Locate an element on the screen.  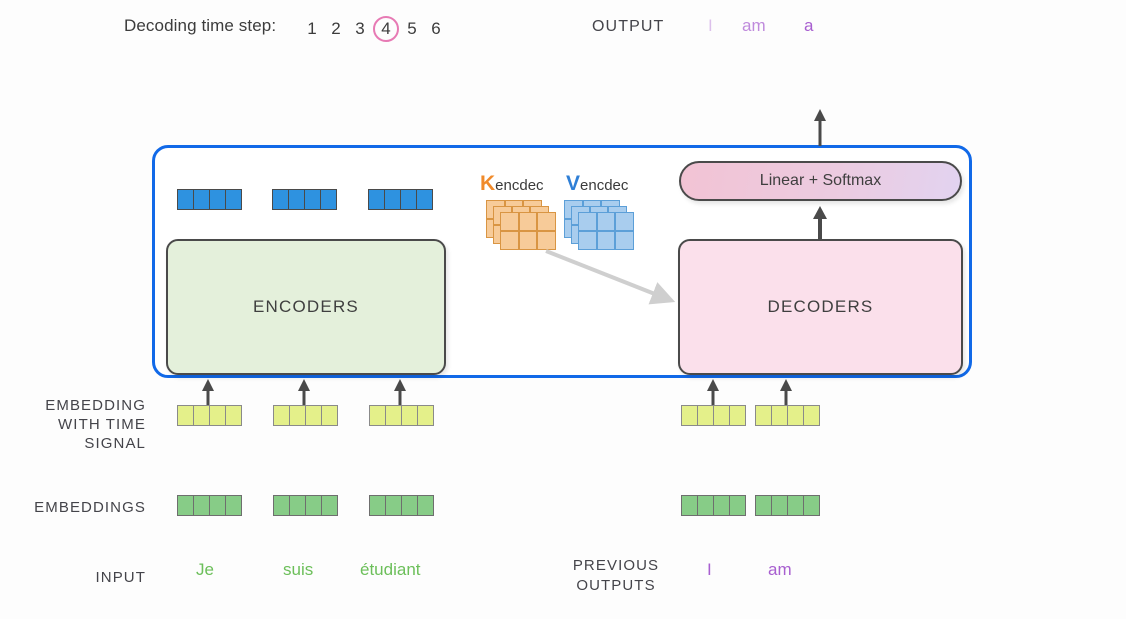
input-label: INPUT is located at coordinates (120, 577).